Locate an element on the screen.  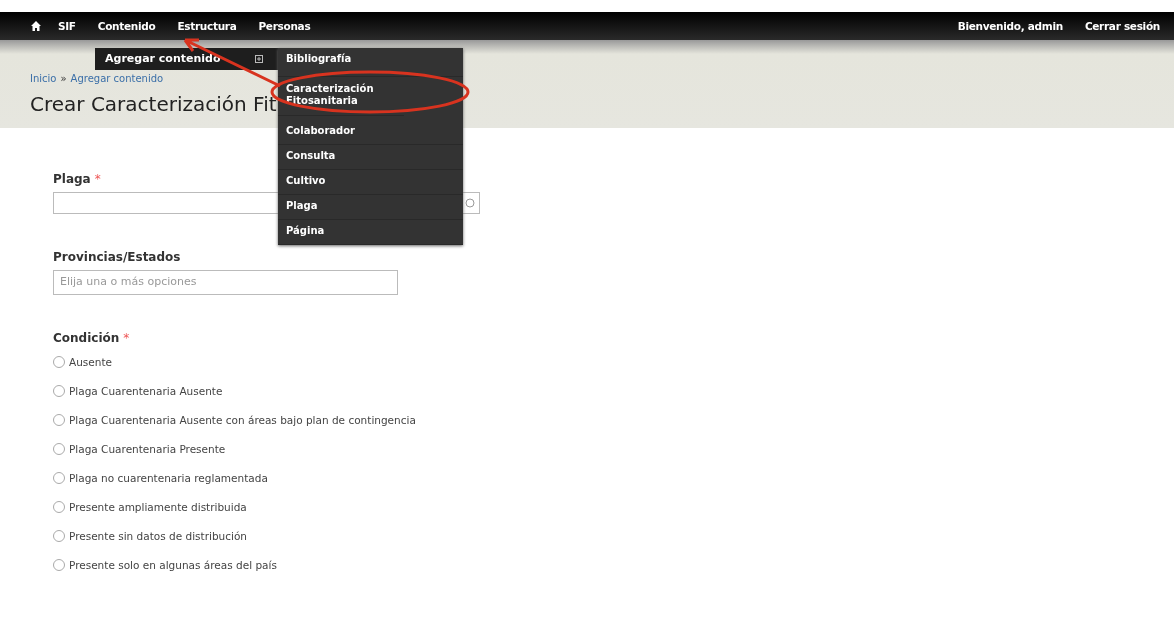
user-link: Bienvenido, admin is located at coordinates (1010, 26).